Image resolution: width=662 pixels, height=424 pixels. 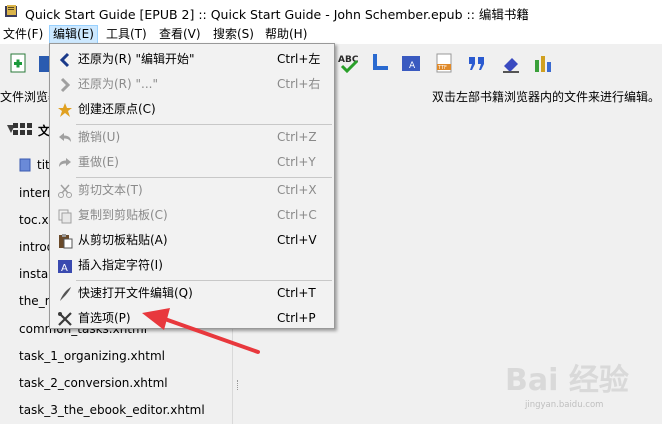 I want to click on statistics-icon, so click(x=543, y=63).